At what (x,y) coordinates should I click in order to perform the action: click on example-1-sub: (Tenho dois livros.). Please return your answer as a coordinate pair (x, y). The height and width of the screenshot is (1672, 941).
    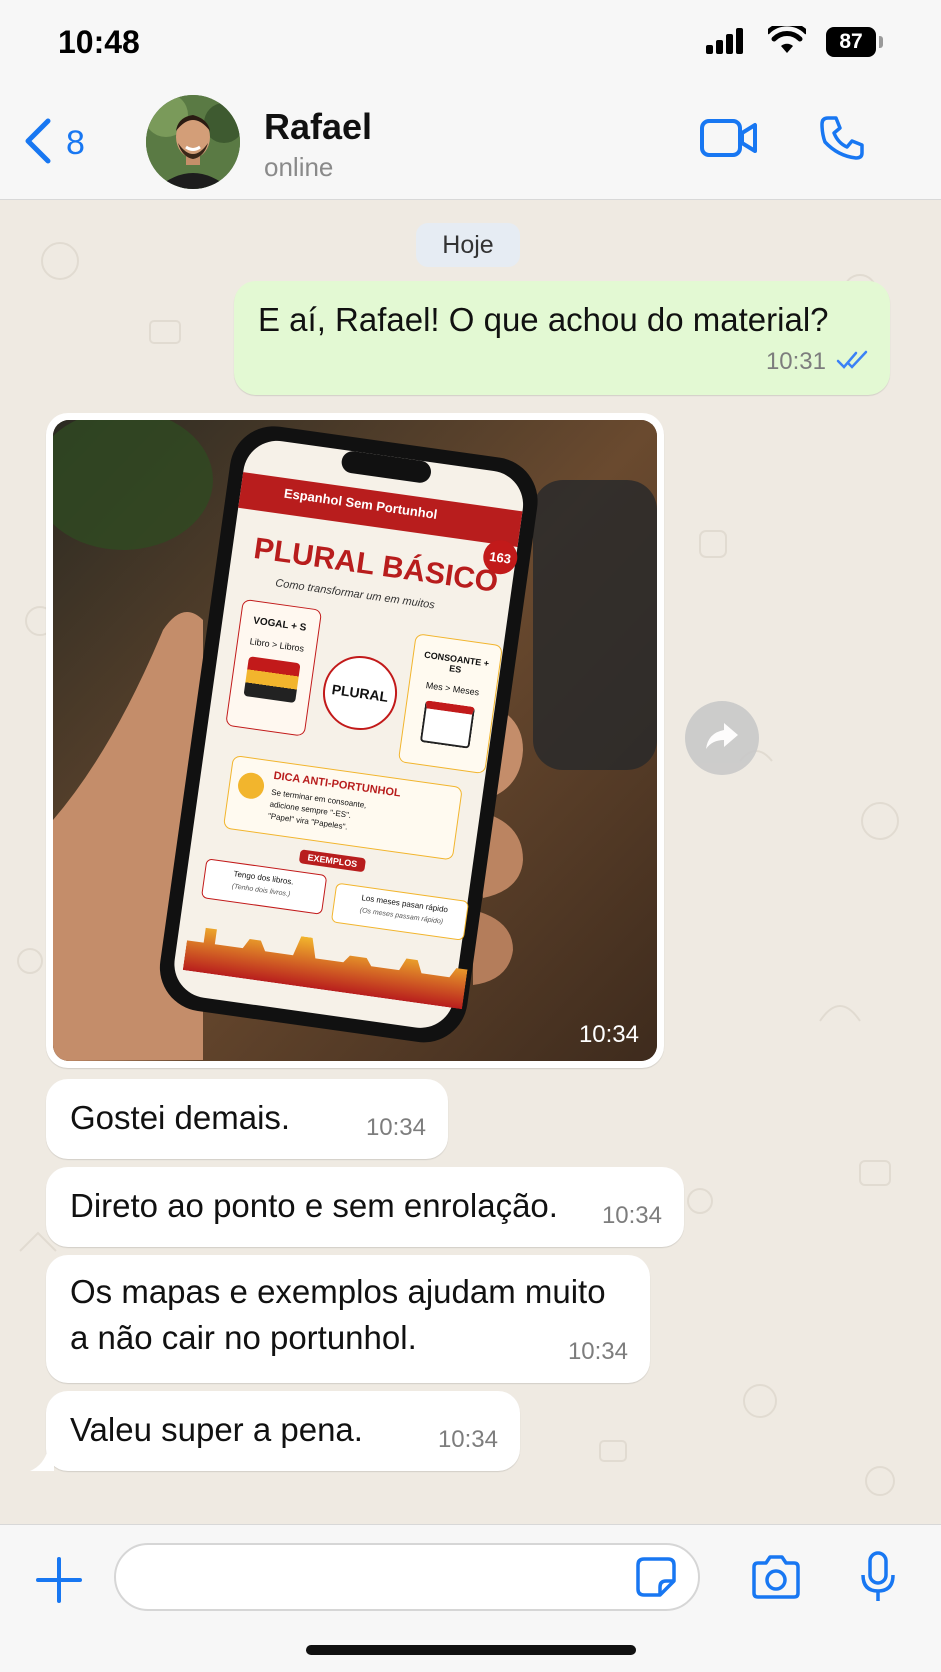
    Looking at the image, I should click on (261, 891).